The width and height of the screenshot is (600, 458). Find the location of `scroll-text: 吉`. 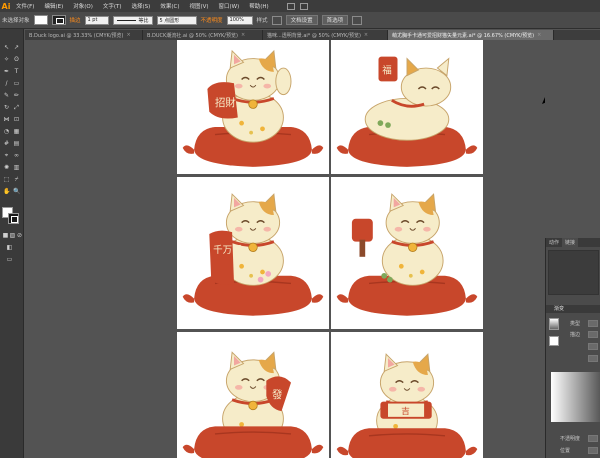

scroll-text: 吉 is located at coordinates (405, 411).